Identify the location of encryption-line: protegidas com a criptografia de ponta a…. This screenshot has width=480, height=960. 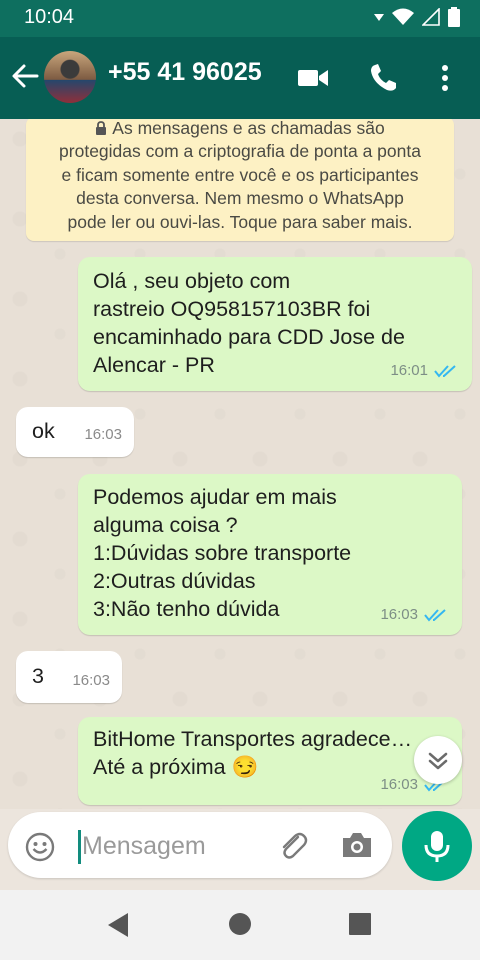
(240, 151).